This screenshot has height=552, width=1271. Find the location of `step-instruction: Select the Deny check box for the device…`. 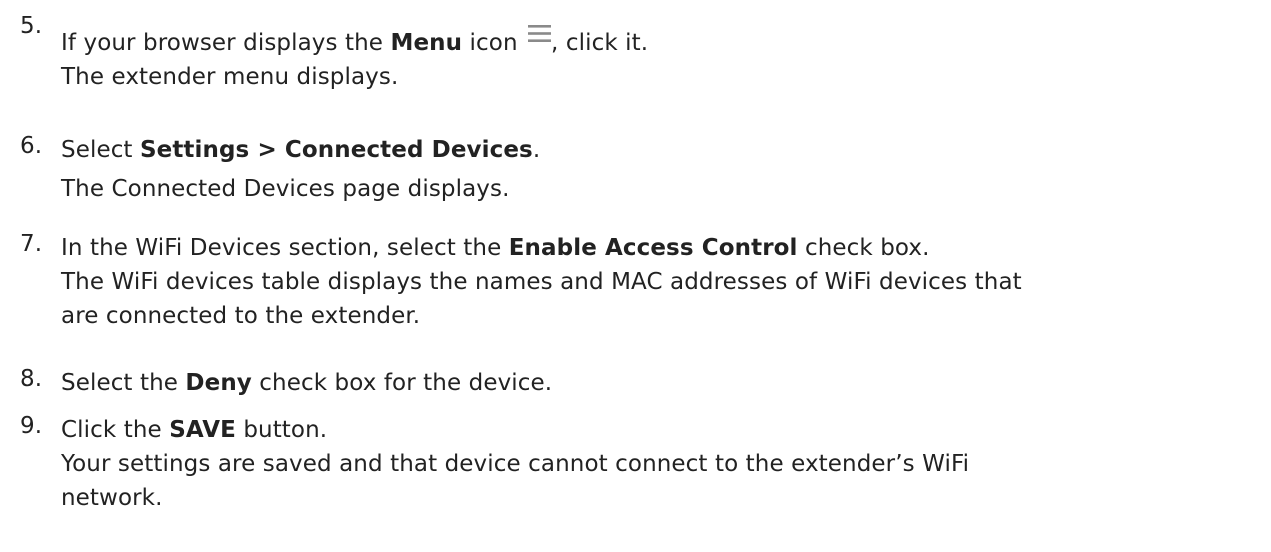

step-instruction: Select the Deny check box for the device… is located at coordinates (307, 383).